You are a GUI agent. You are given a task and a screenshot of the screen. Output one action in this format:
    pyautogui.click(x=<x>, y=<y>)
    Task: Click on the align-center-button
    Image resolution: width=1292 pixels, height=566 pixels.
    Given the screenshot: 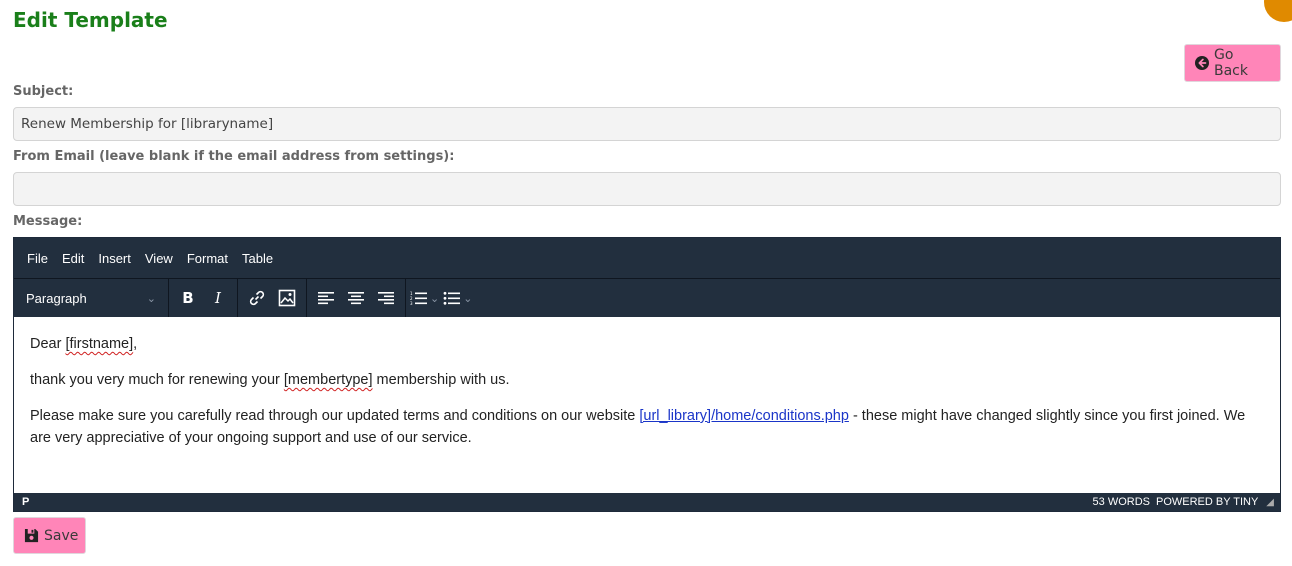 What is the action you would take?
    pyautogui.click(x=356, y=298)
    